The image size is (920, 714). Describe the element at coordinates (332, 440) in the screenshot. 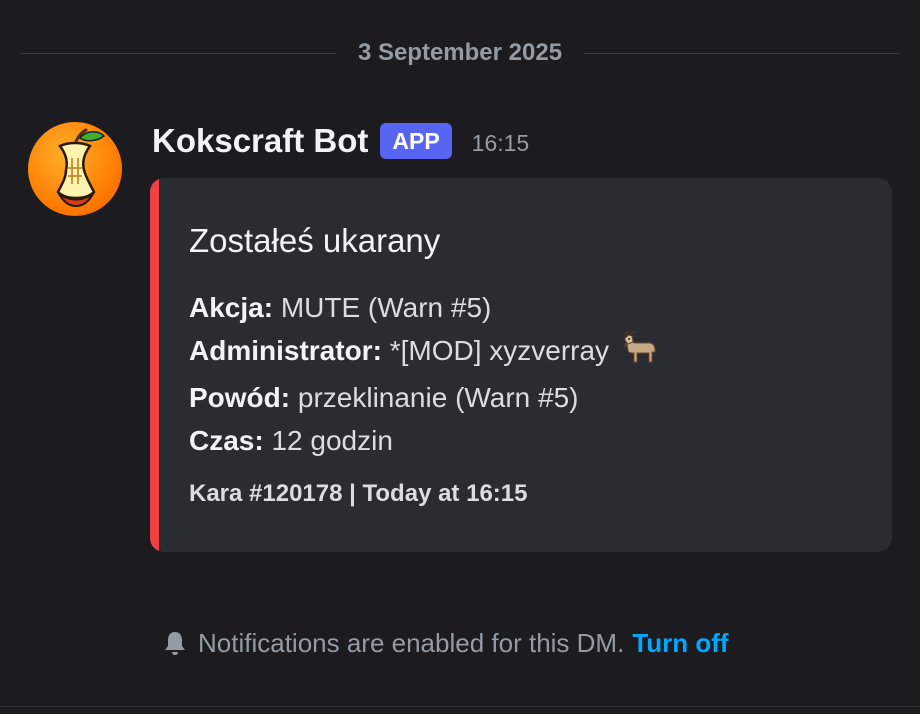

I see `field-value: 12 godzin` at that location.